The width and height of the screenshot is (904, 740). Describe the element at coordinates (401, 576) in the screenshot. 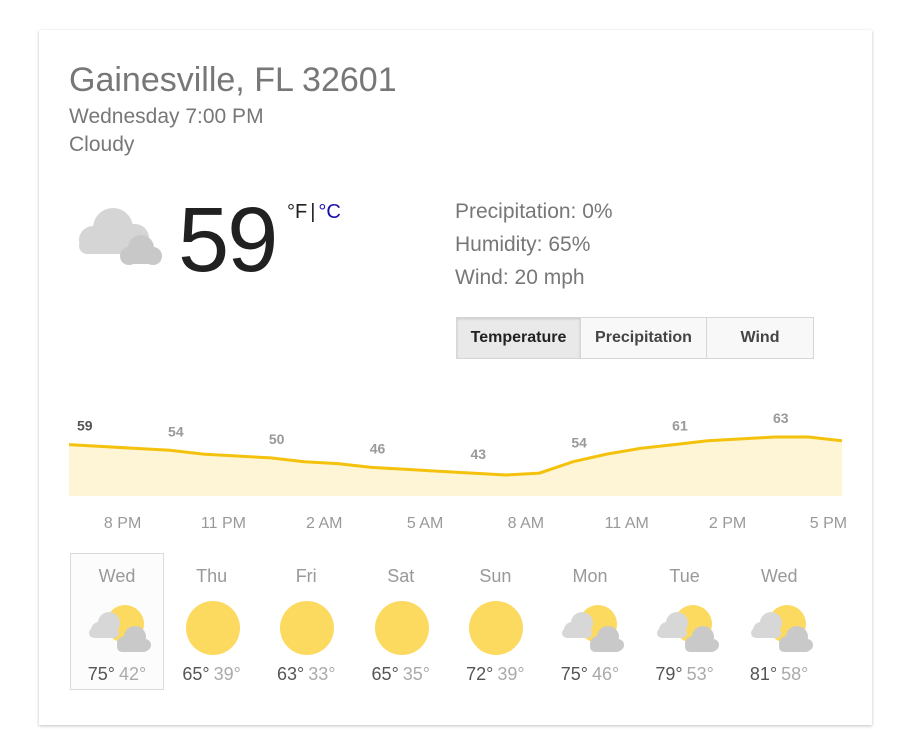

I see `day-name: Sat` at that location.